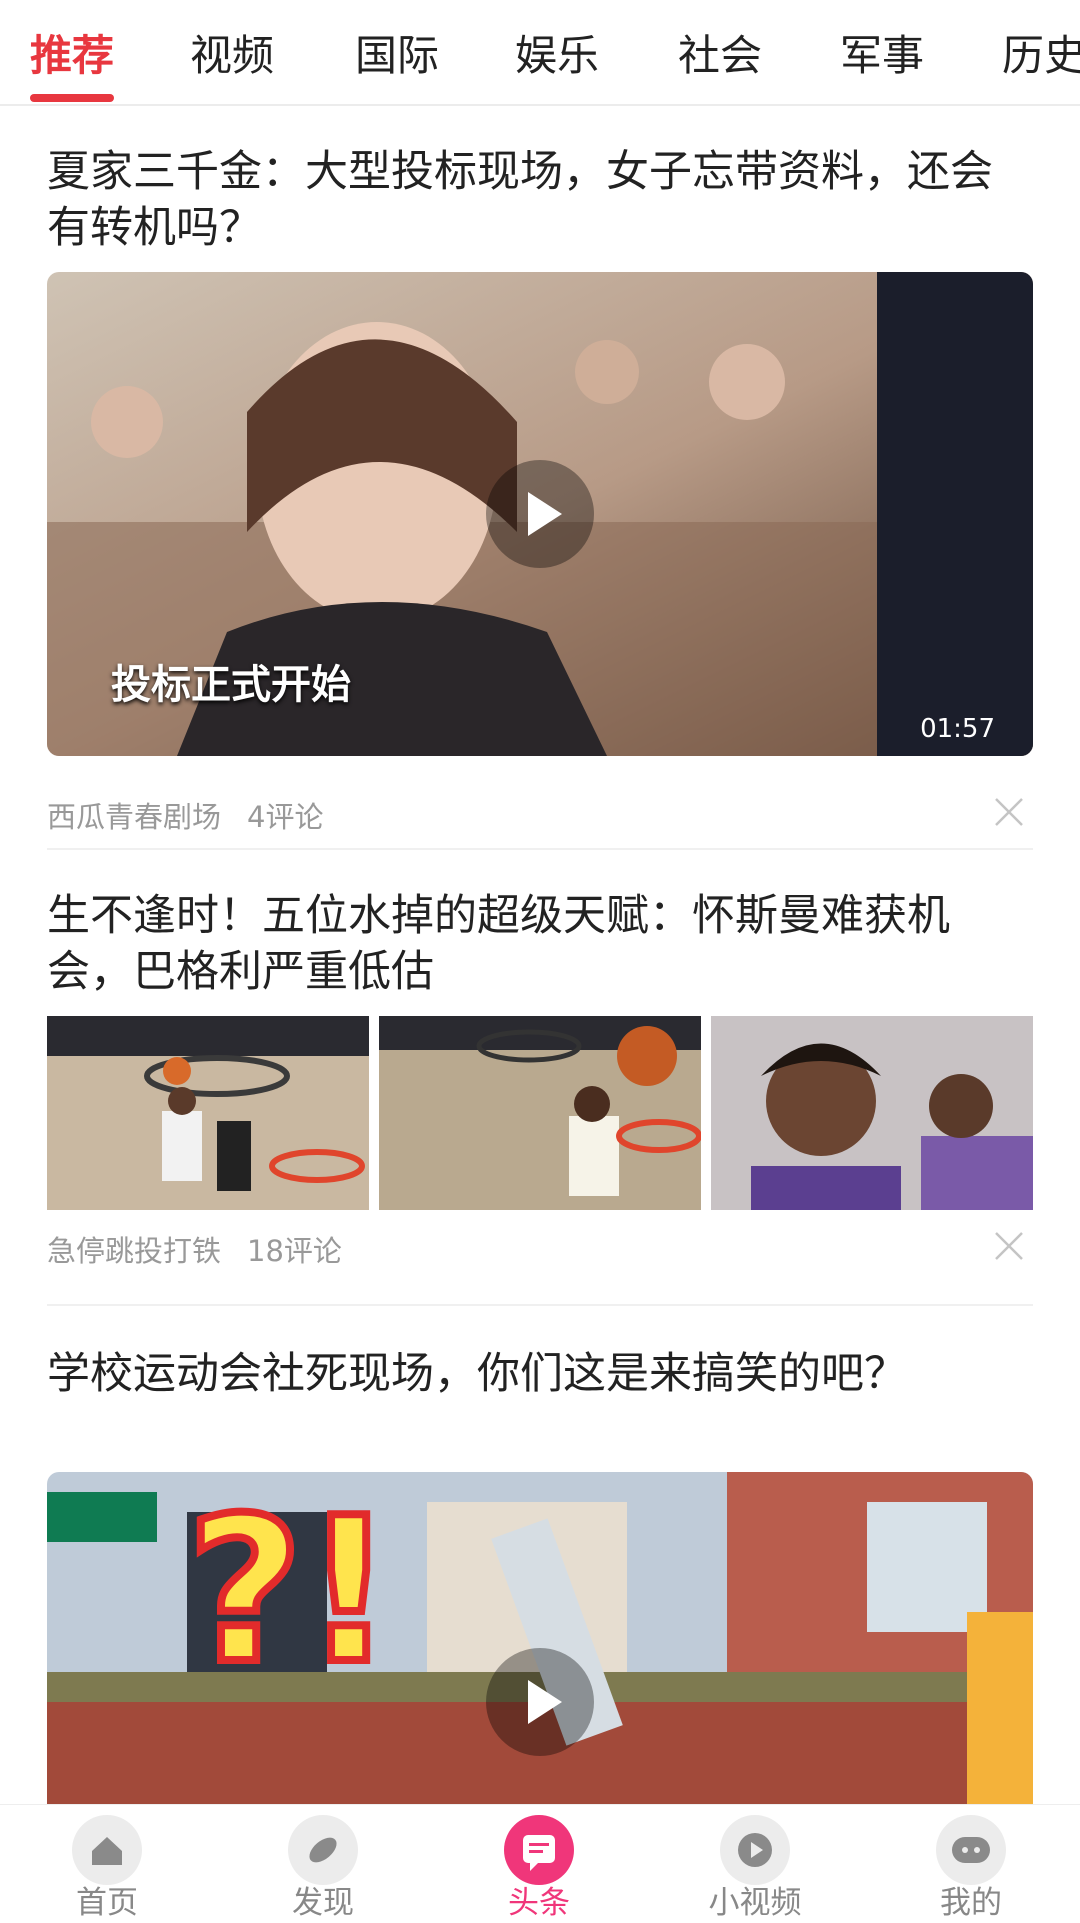 The image size is (1080, 1923). I want to click on nav-profile: 我的, so click(971, 1863).